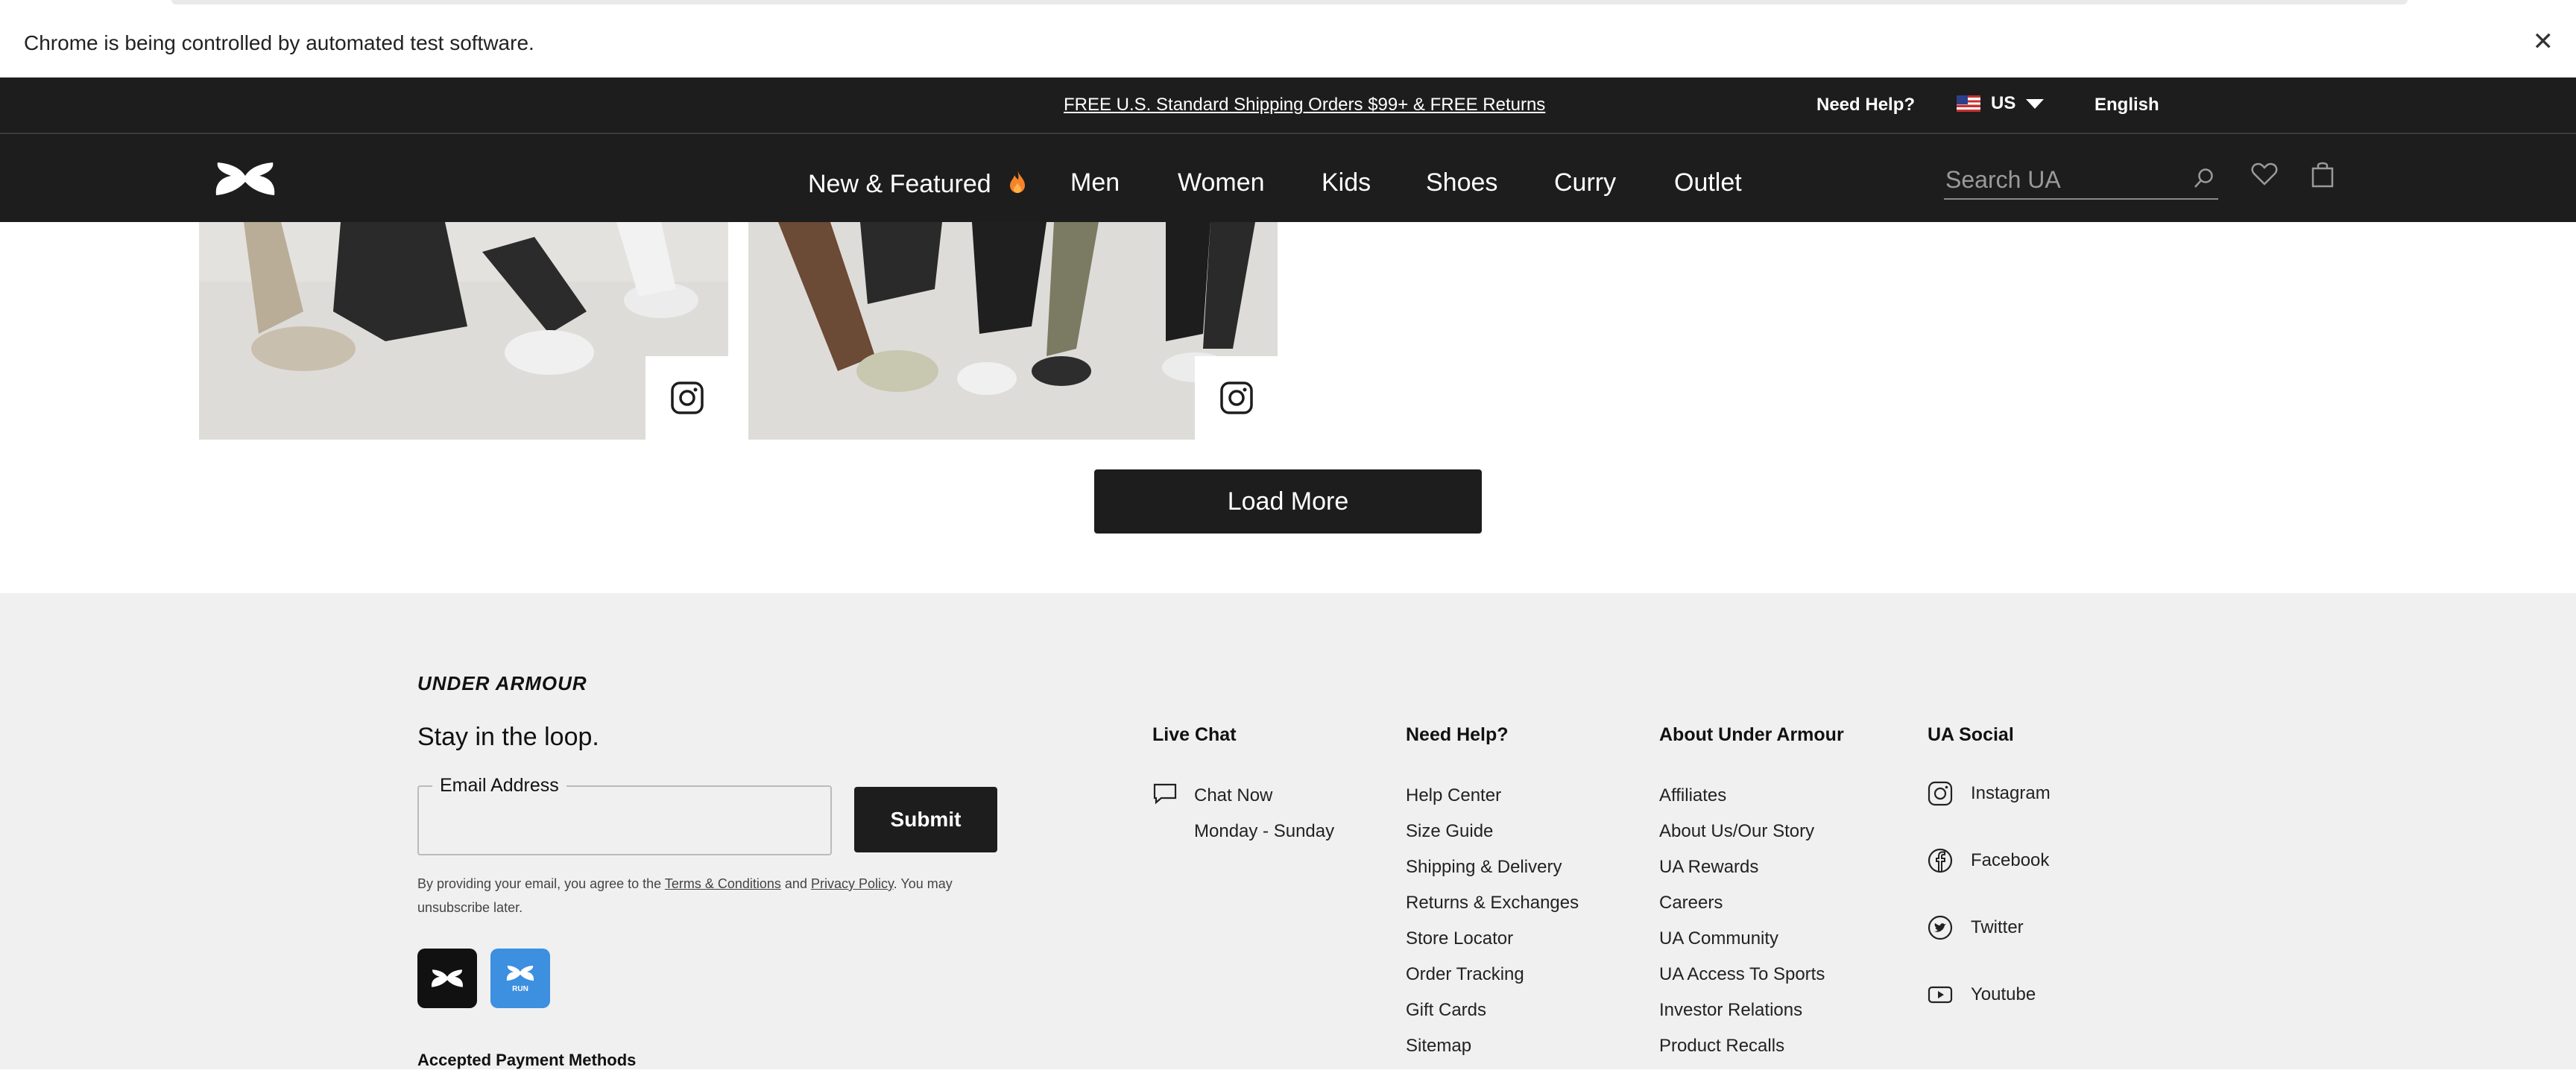 This screenshot has height=1070, width=2576. Describe the element at coordinates (1461, 182) in the screenshot. I see `nav-shoes: Shoes` at that location.